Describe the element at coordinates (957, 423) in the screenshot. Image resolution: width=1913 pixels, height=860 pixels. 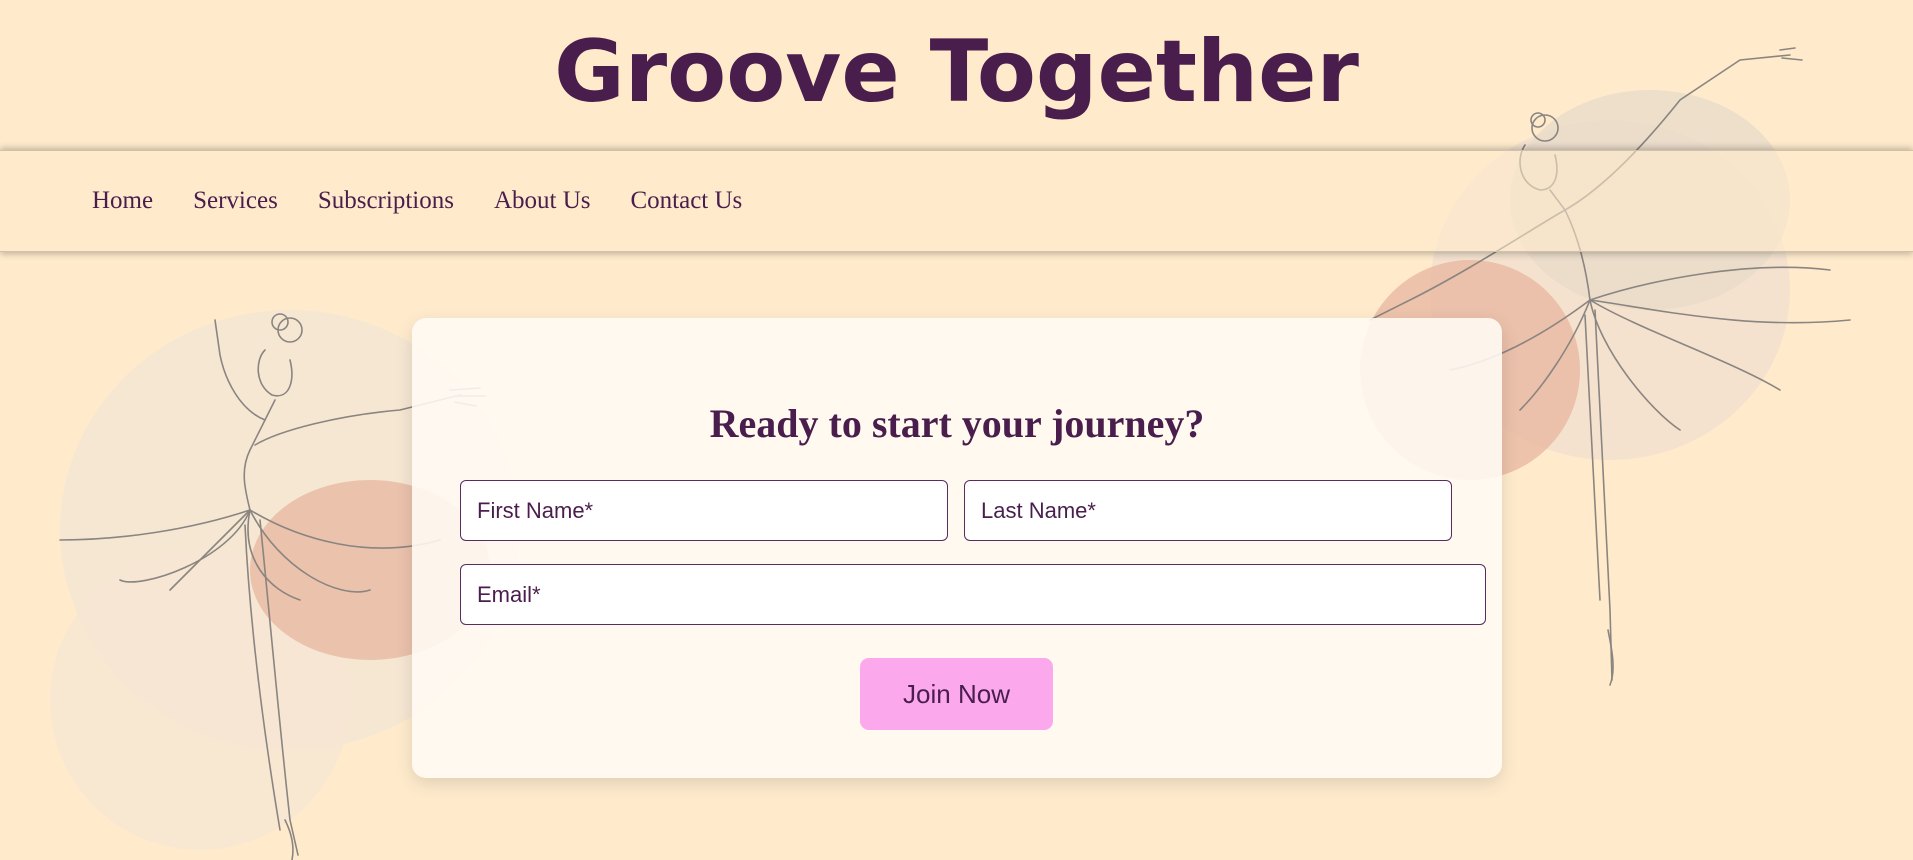
I see `signup-heading: Ready to start your journey?` at that location.